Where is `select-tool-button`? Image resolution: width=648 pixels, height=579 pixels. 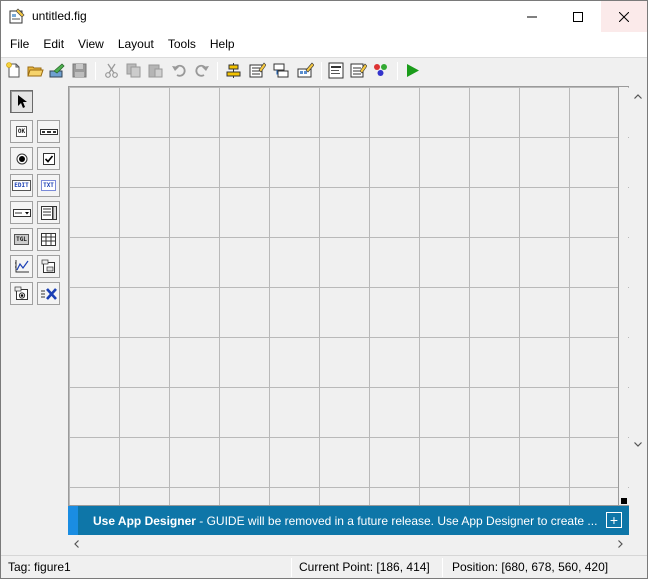
select-tool-button is located at coordinates (21, 101).